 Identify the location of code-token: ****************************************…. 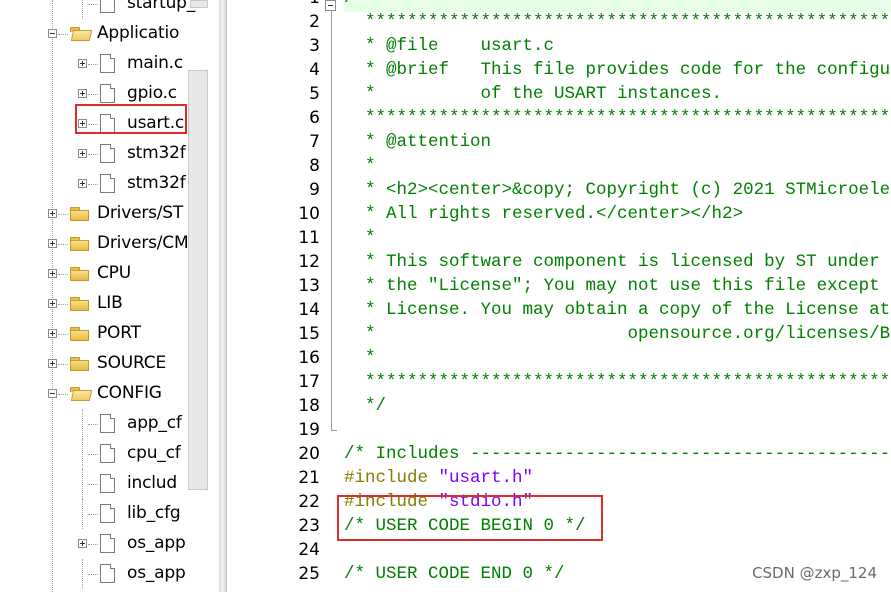
(628, 382).